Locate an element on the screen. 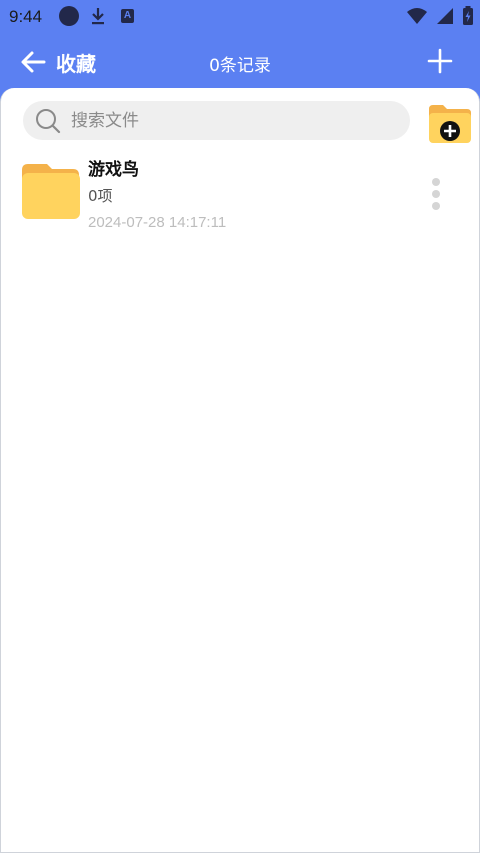  new-folder-button is located at coordinates (450, 124).